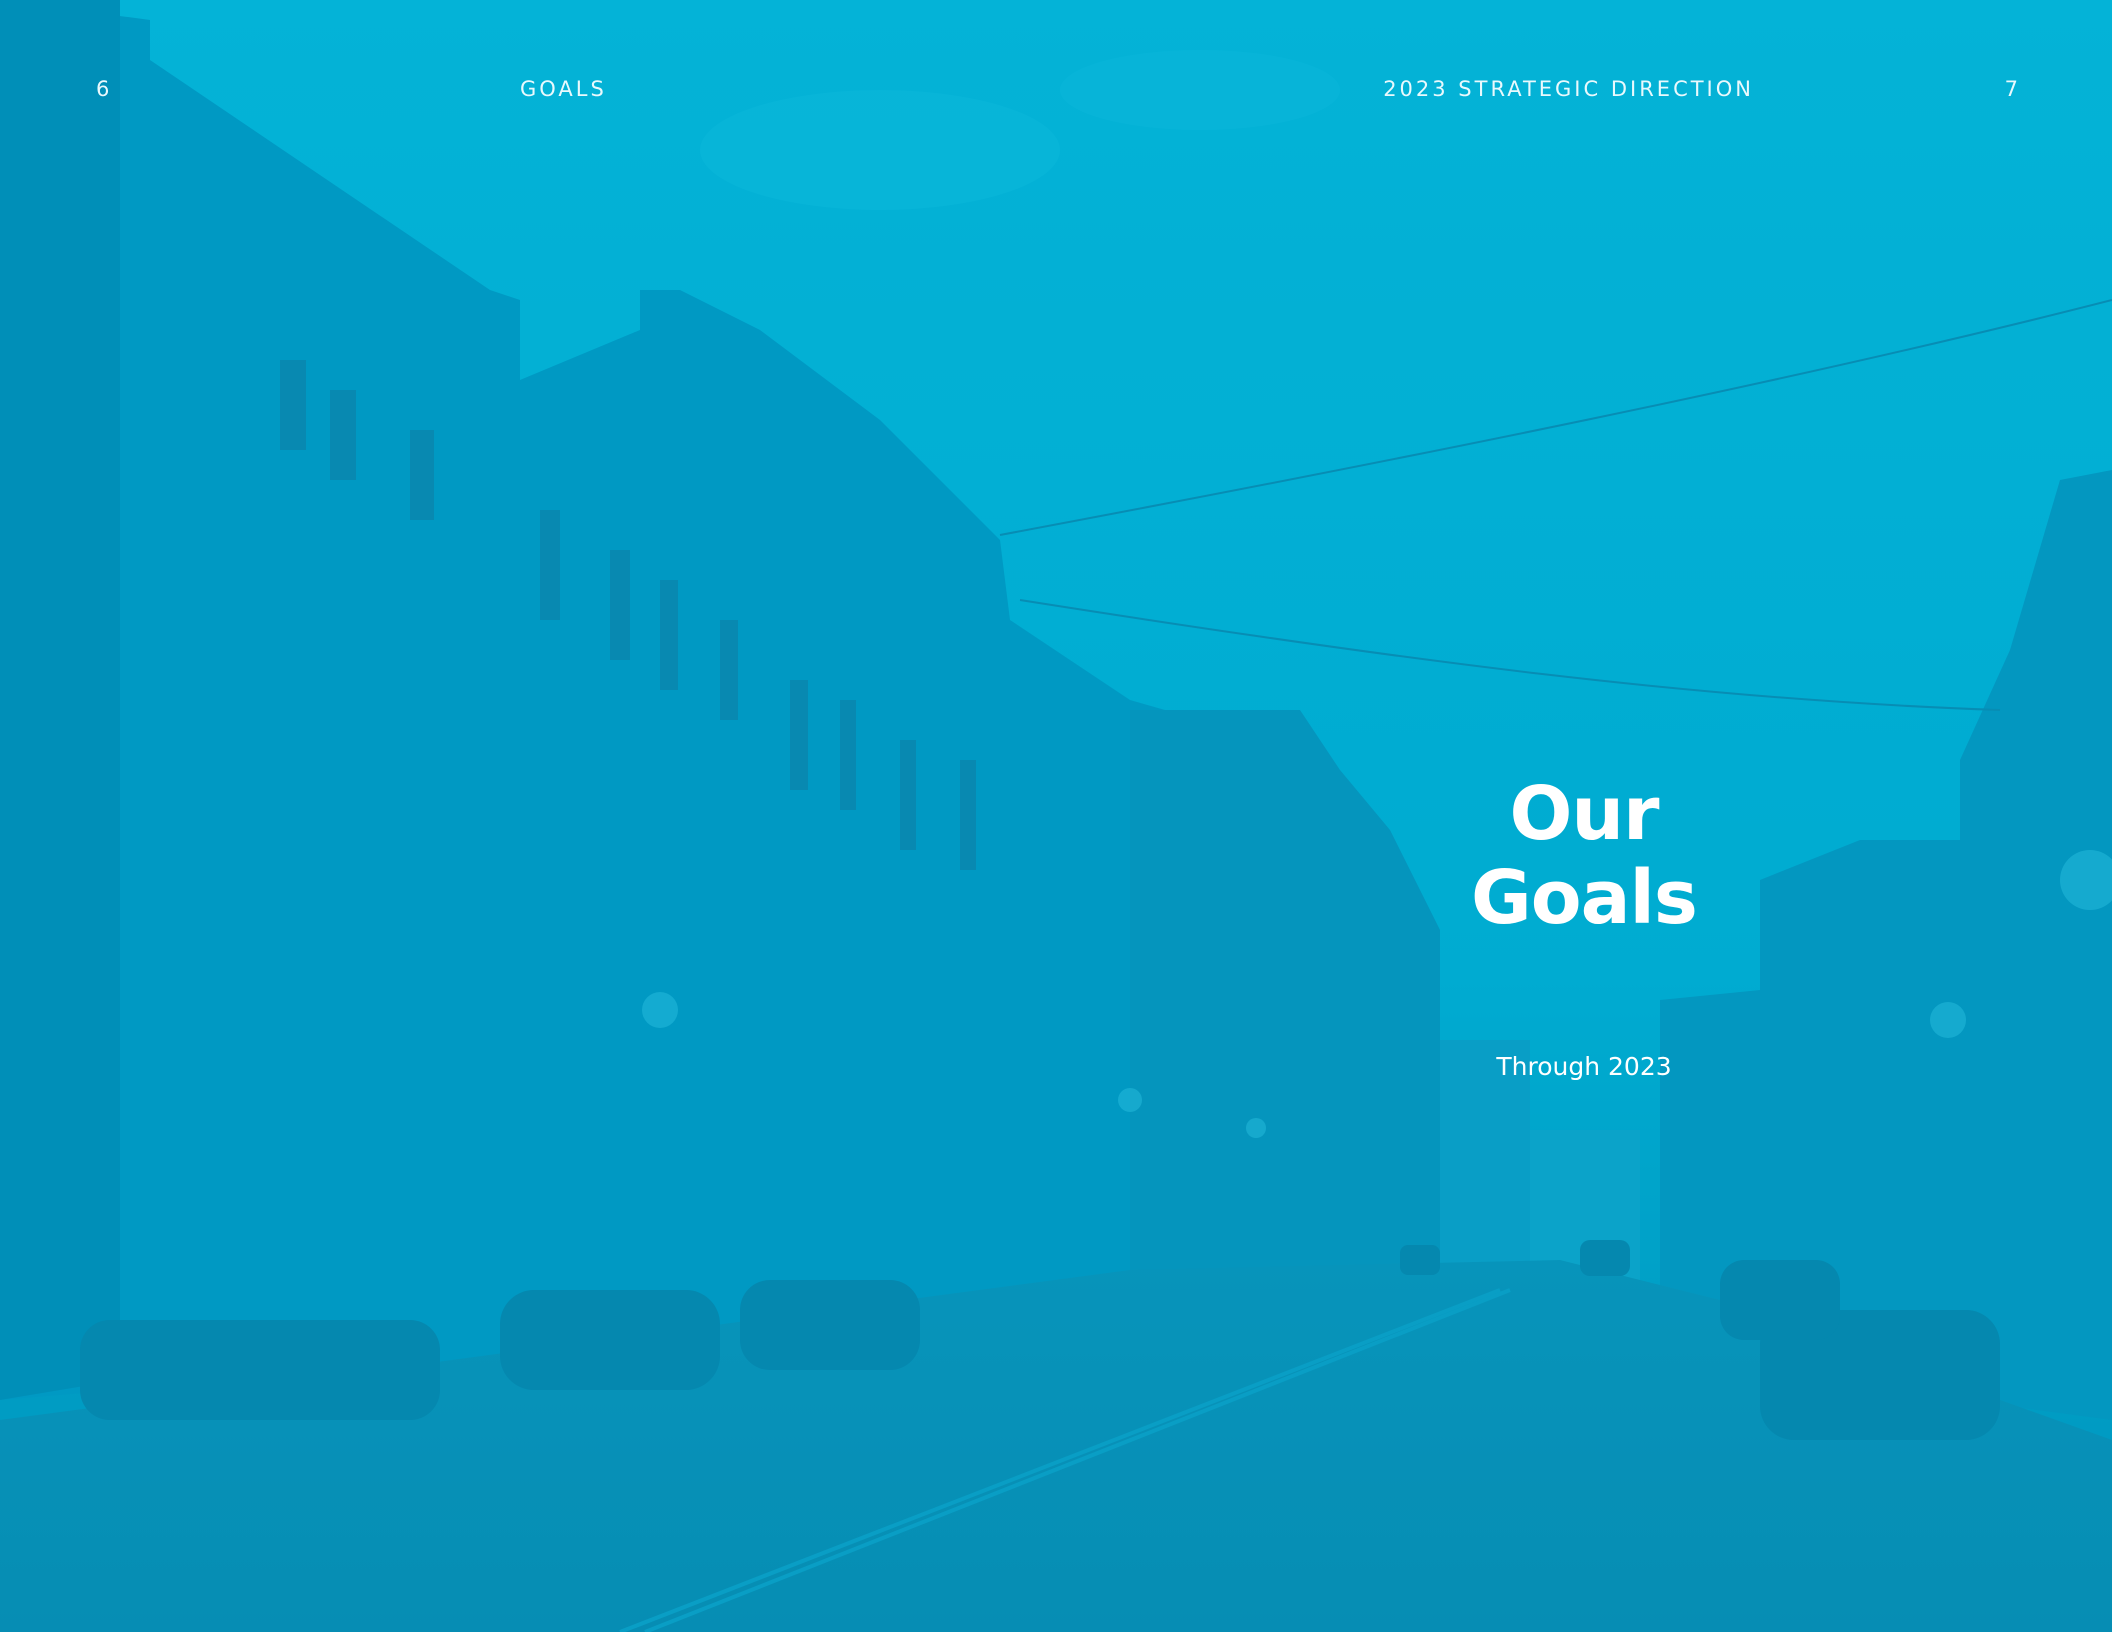 The width and height of the screenshot is (2112, 1632). Describe the element at coordinates (2011, 89) in the screenshot. I see `right-page-number: 7` at that location.